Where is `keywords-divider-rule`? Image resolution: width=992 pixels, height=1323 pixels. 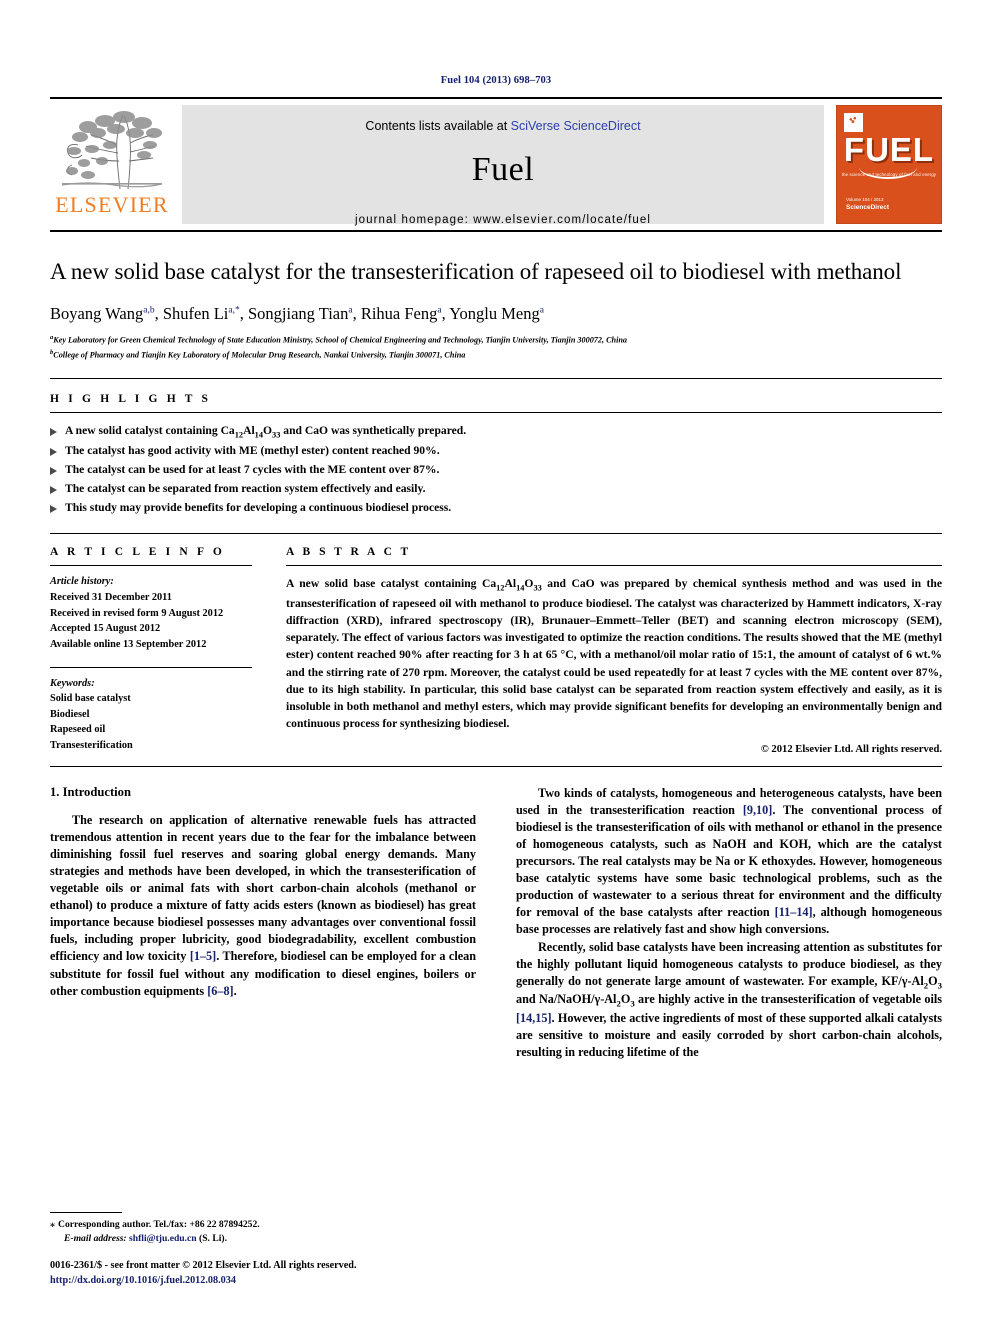
keywords-divider-rule is located at coordinates (151, 667).